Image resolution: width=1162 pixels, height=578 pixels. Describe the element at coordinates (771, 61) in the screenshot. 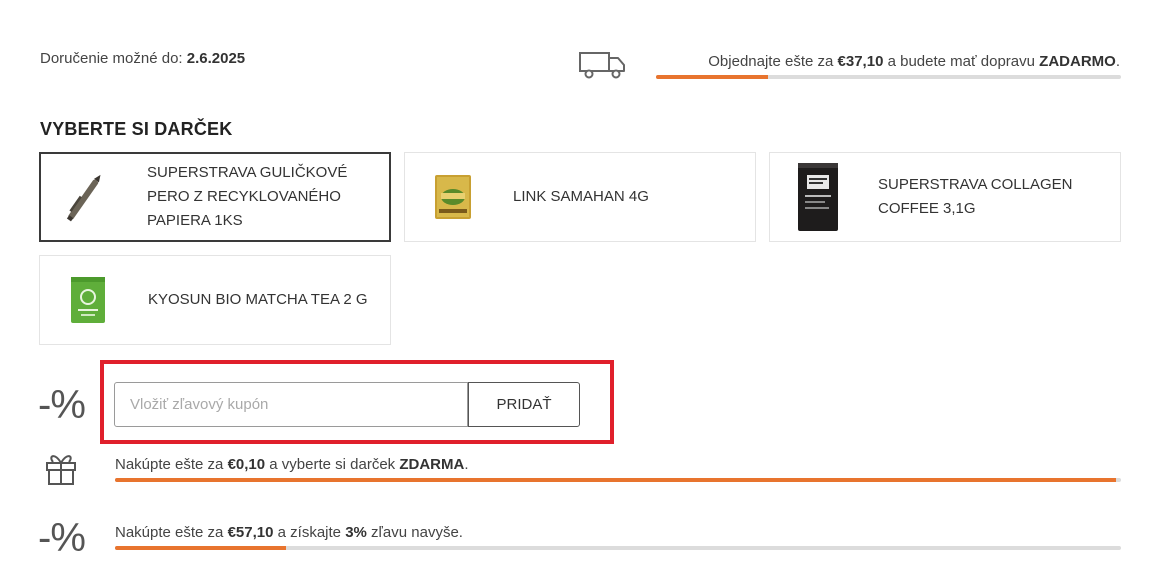

I see `shipping-pre: Objednajte ešte za` at that location.